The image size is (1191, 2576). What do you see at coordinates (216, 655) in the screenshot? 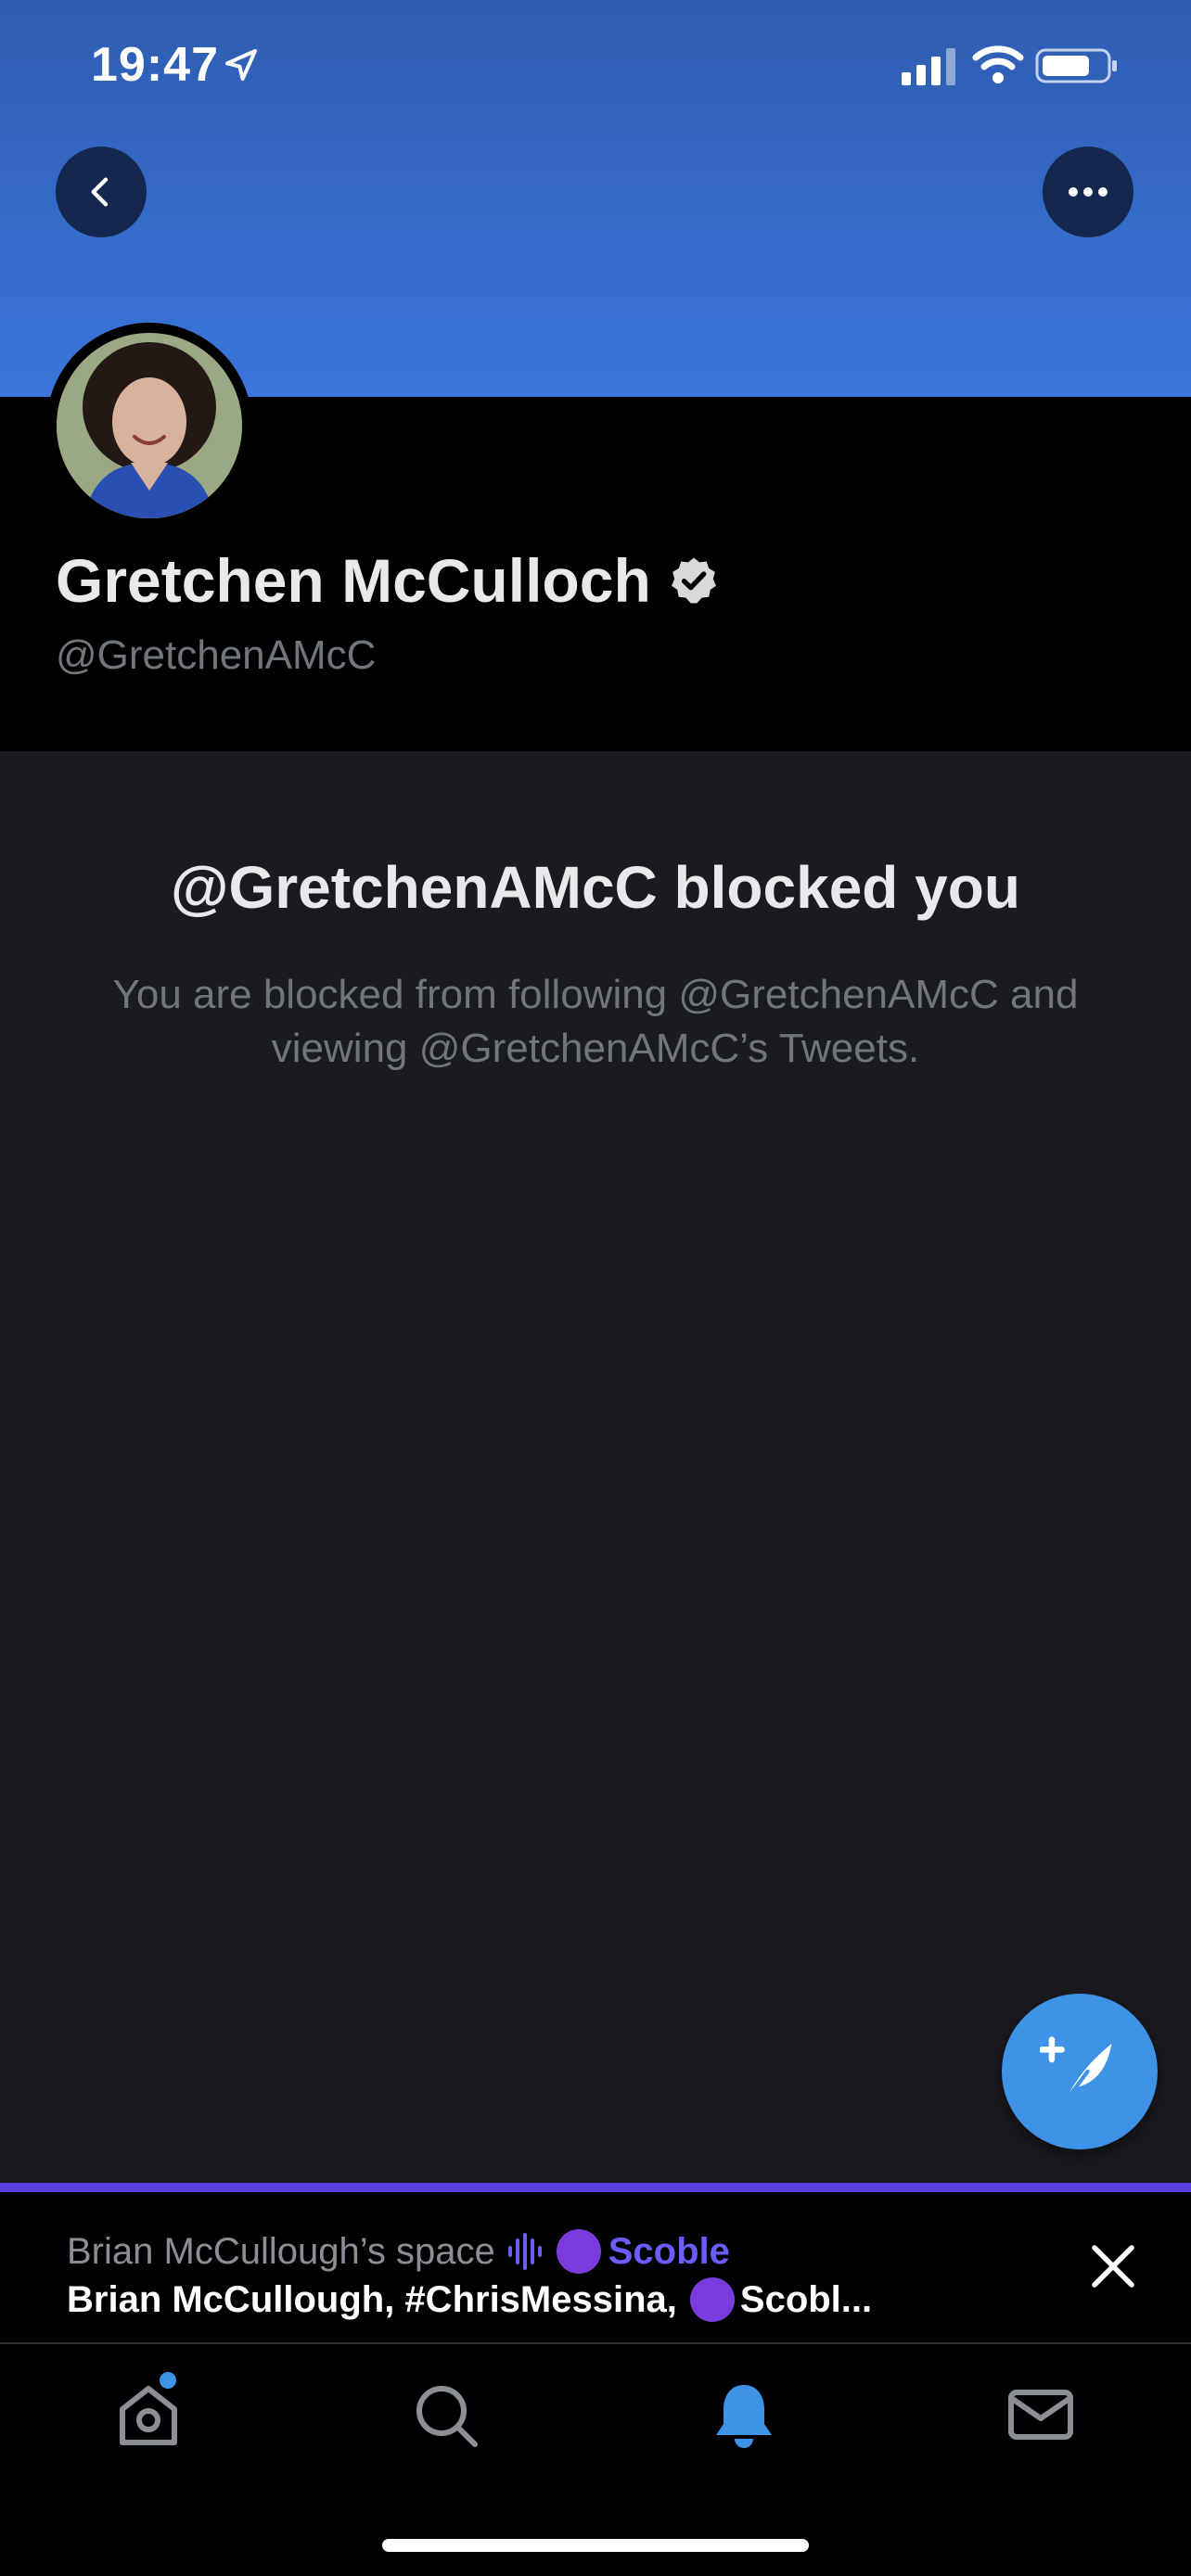
I see `profile-handle: @GretchenAMcC` at bounding box center [216, 655].